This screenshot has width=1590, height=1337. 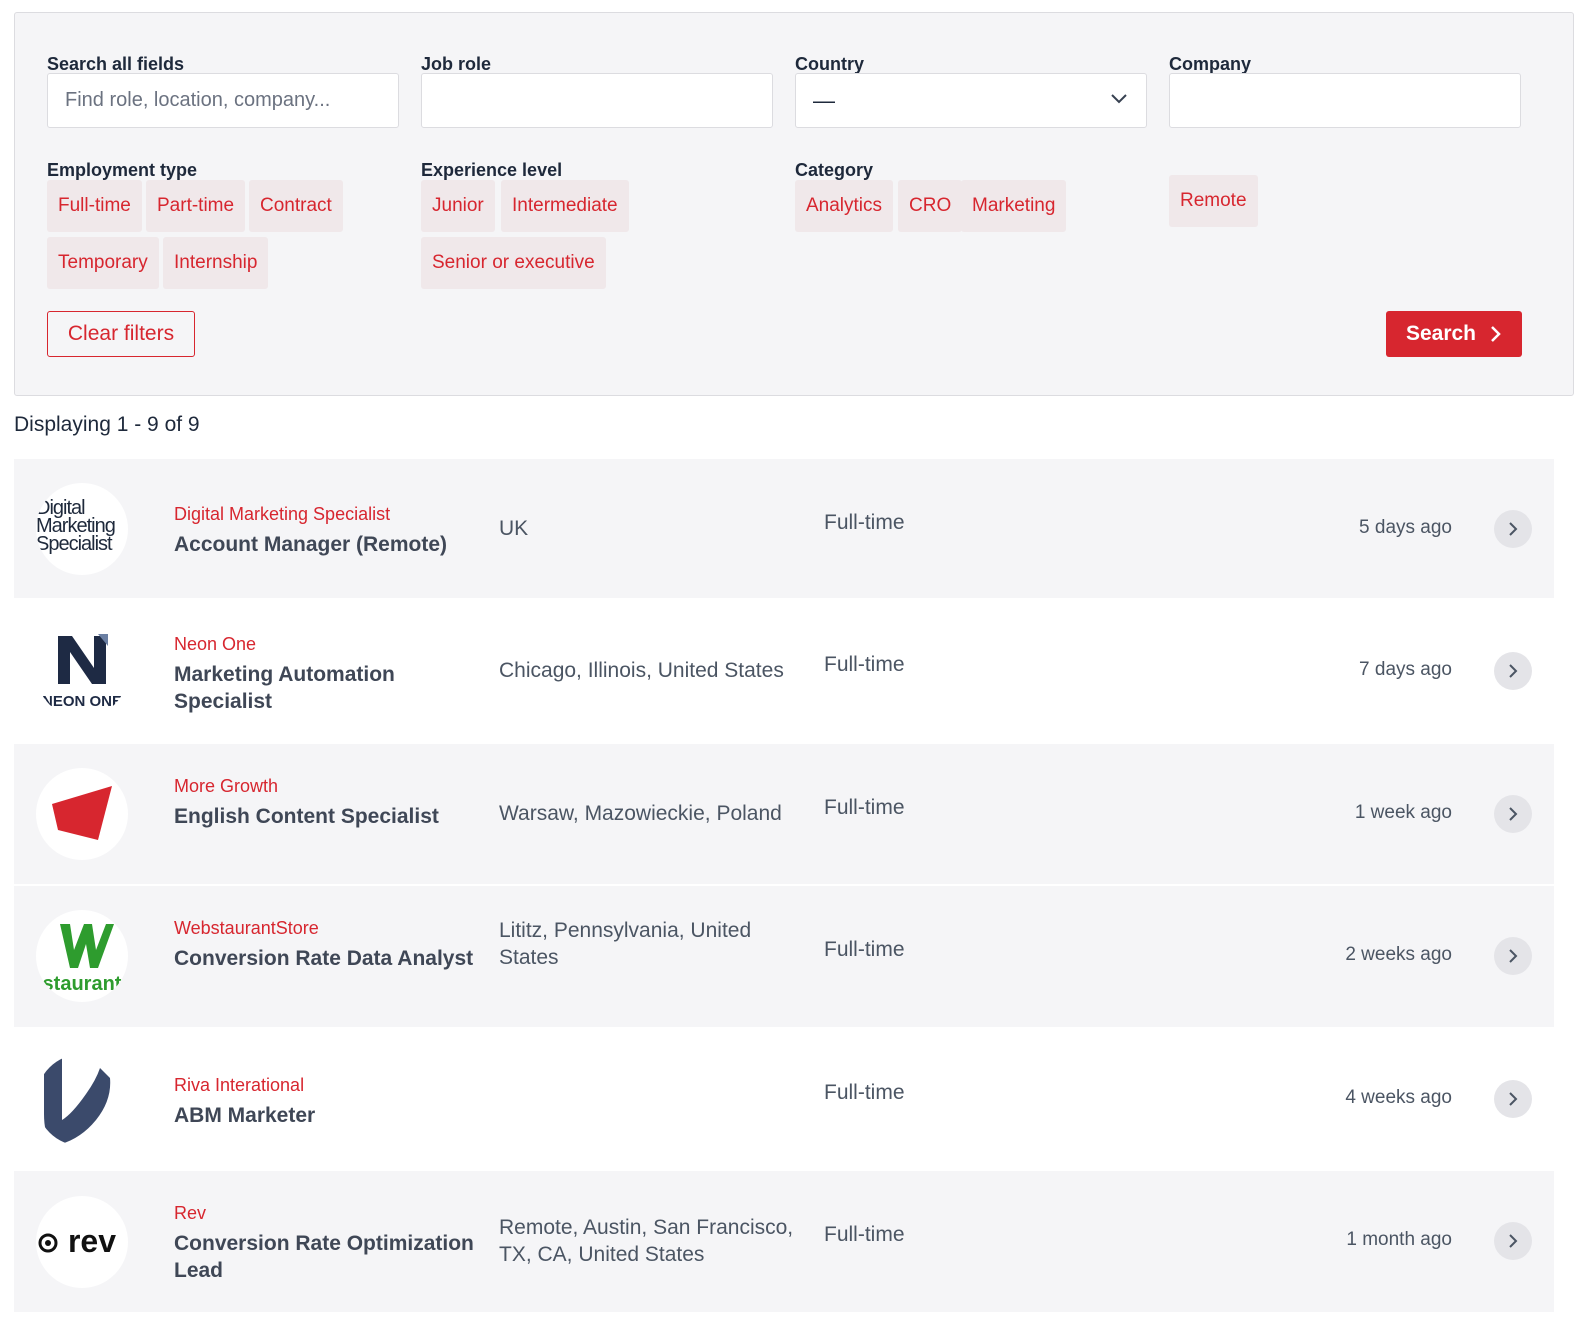 What do you see at coordinates (1398, 1097) in the screenshot?
I see `job-posted: 4 weeks ago` at bounding box center [1398, 1097].